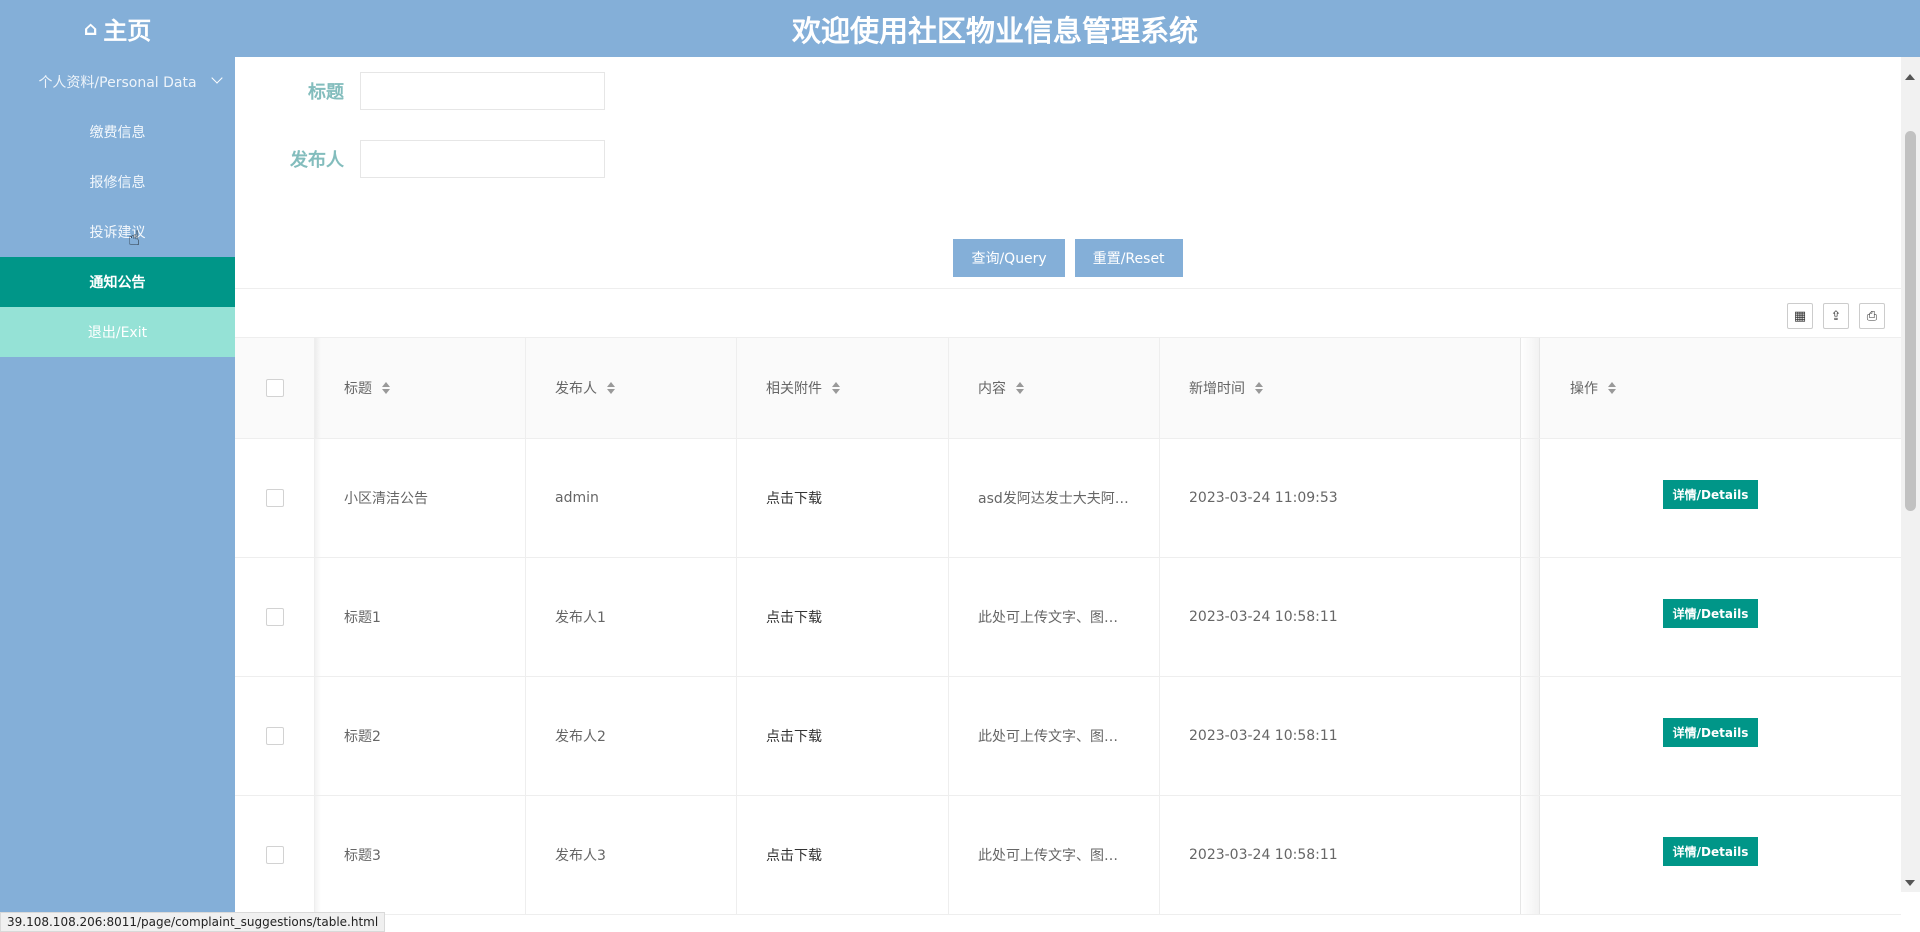  I want to click on sidebar-item-label: 投诉建议, so click(117, 233).